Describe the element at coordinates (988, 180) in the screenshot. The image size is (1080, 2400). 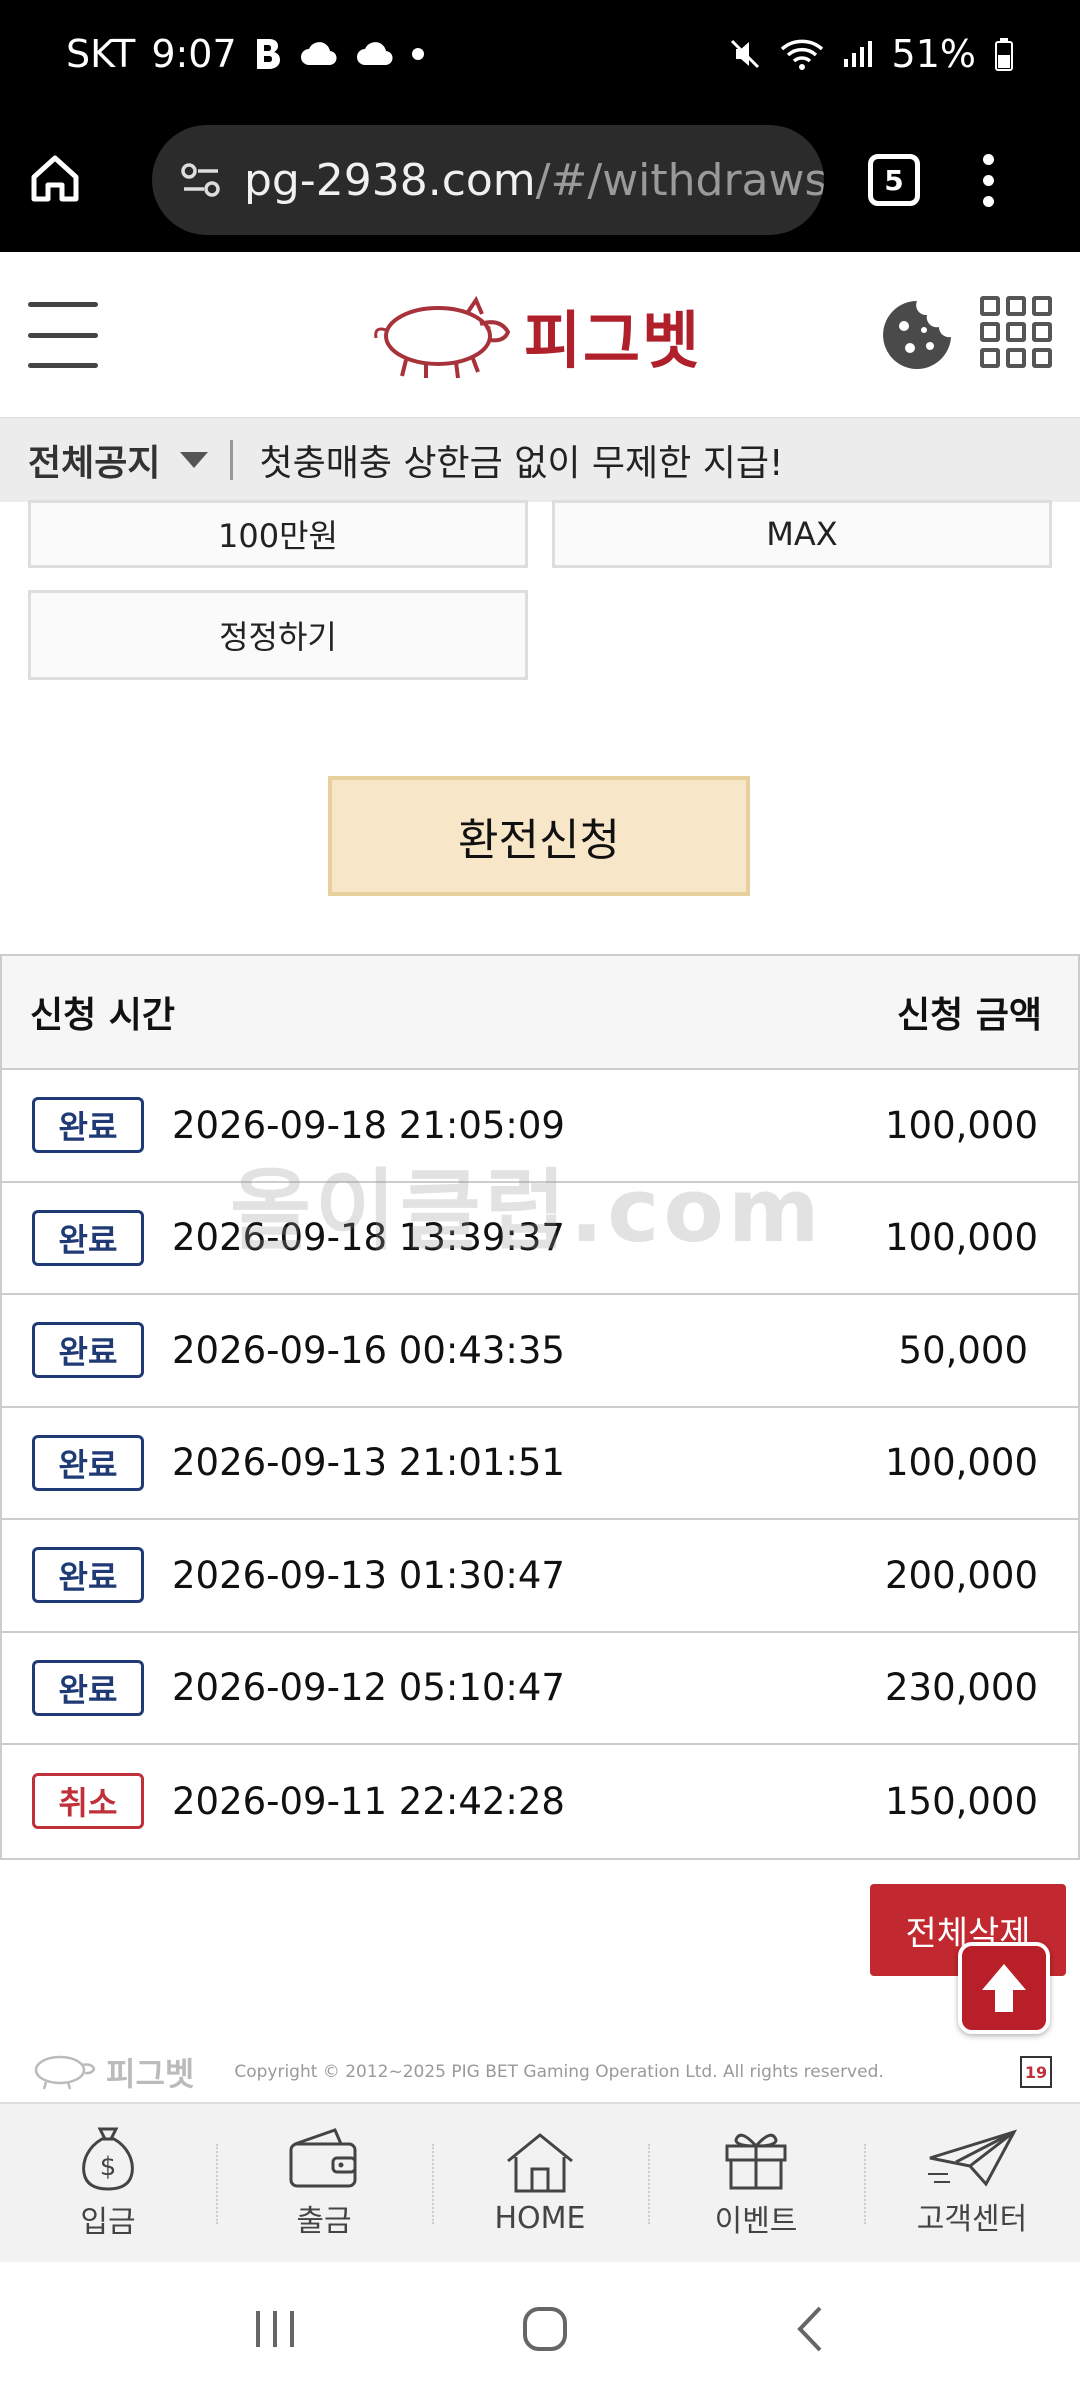
I see `more-menu-icon` at that location.